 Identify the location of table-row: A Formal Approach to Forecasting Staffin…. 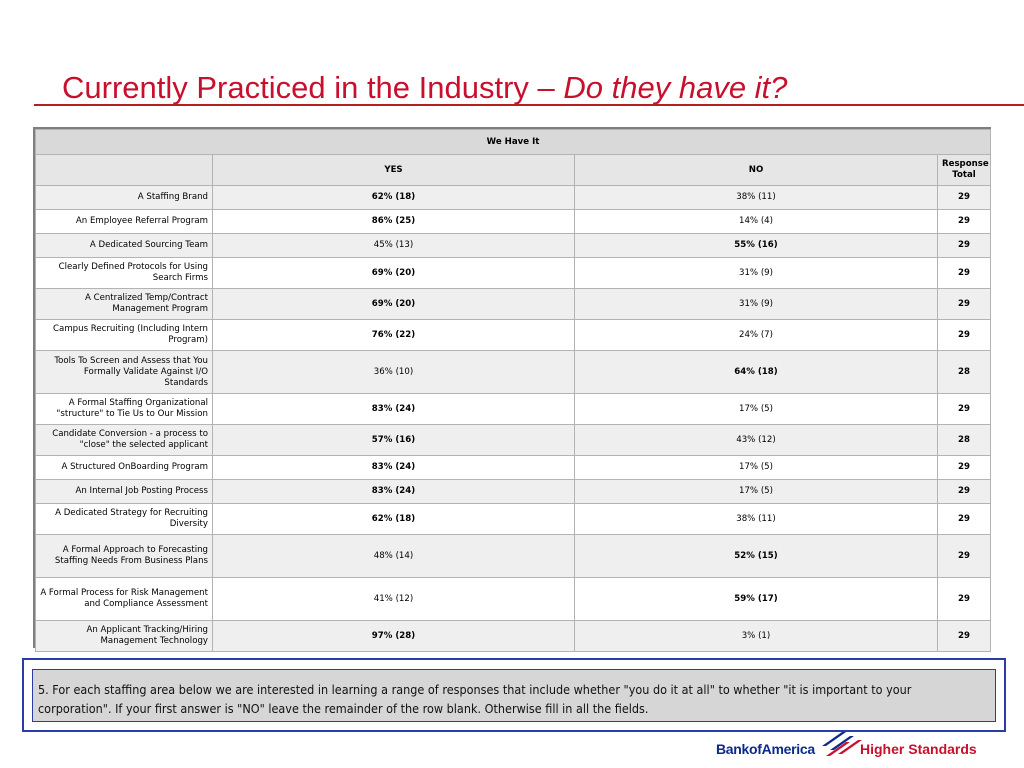
(513, 556).